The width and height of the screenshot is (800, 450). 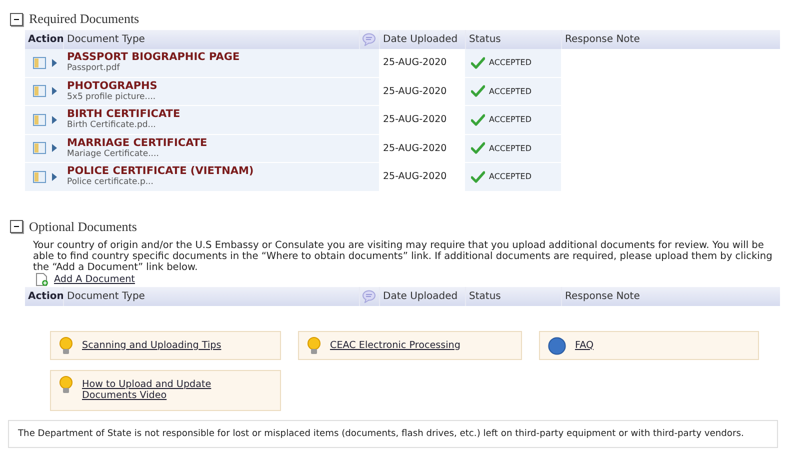 I want to click on help-link: CEAC Electronic Processing, so click(x=395, y=343).